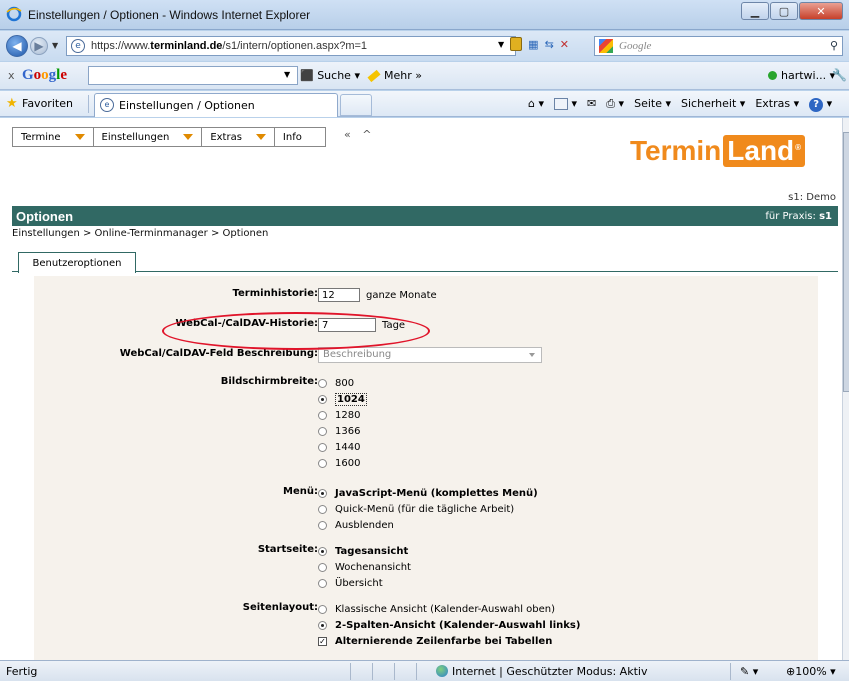 This screenshot has height=681, width=849. I want to click on radio-option: Ausblenden, so click(428, 525).